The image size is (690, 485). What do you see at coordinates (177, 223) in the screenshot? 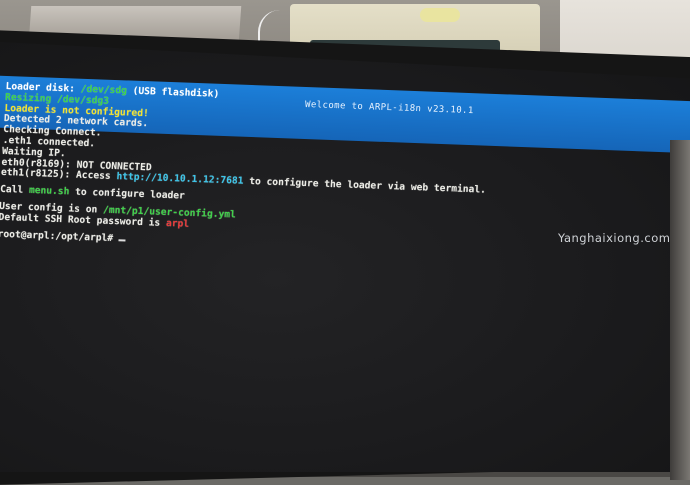
I see `ssh-password-value: arpl` at bounding box center [177, 223].